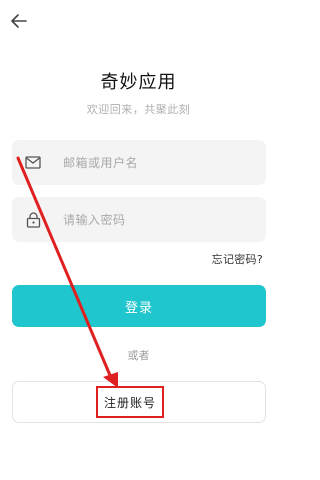  I want to click on username-field: 邮箱或用户名, so click(139, 162).